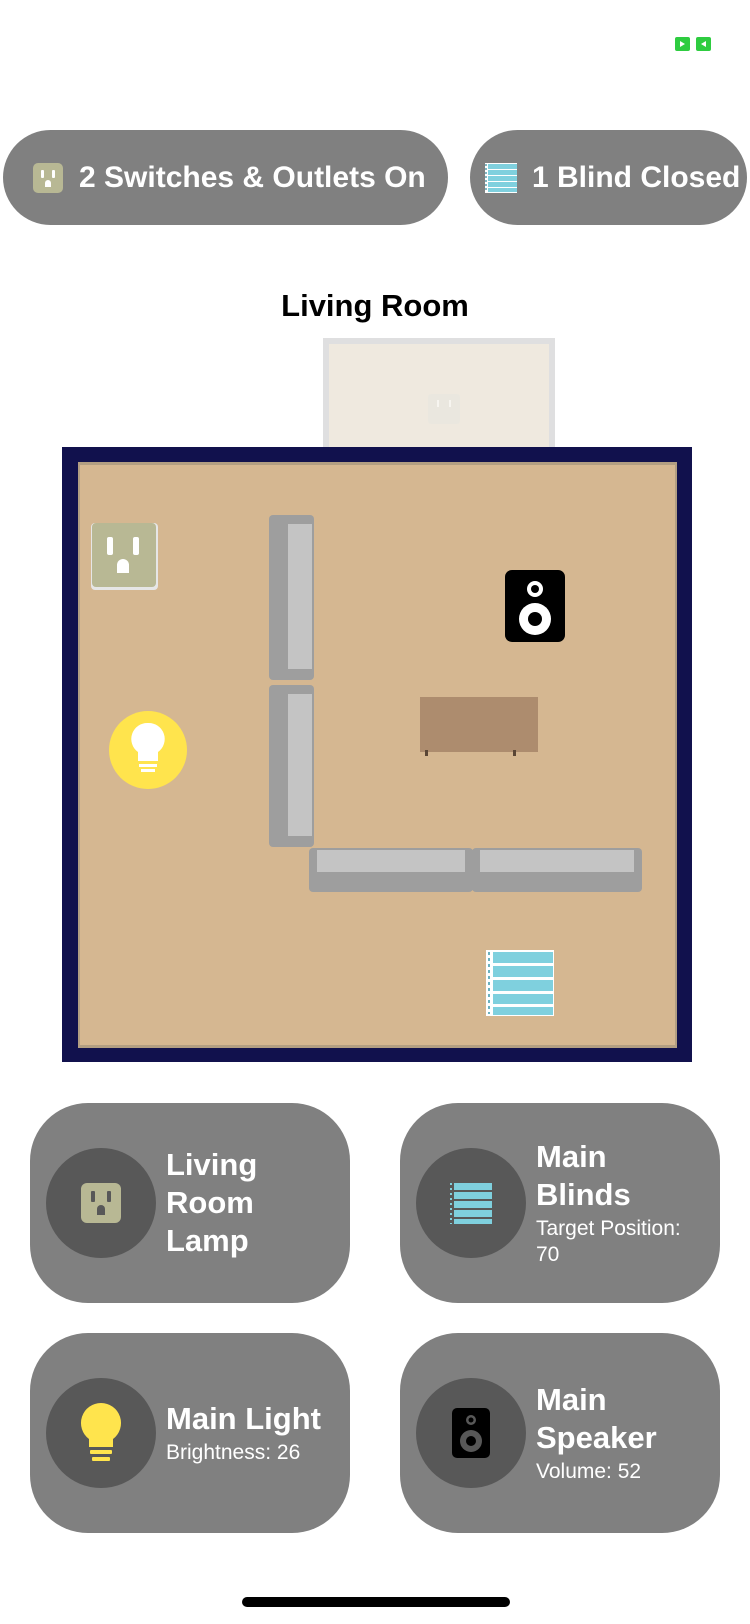 Image resolution: width=750 pixels, height=1624 pixels. What do you see at coordinates (212, 1202) in the screenshot?
I see `accessory-name: Living Room Lamp` at bounding box center [212, 1202].